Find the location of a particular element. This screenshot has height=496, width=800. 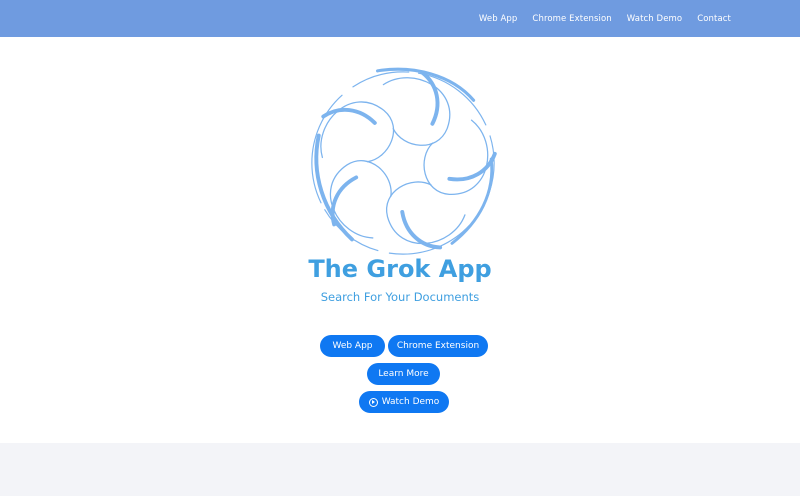

learn-more-button: Learn More is located at coordinates (403, 374).